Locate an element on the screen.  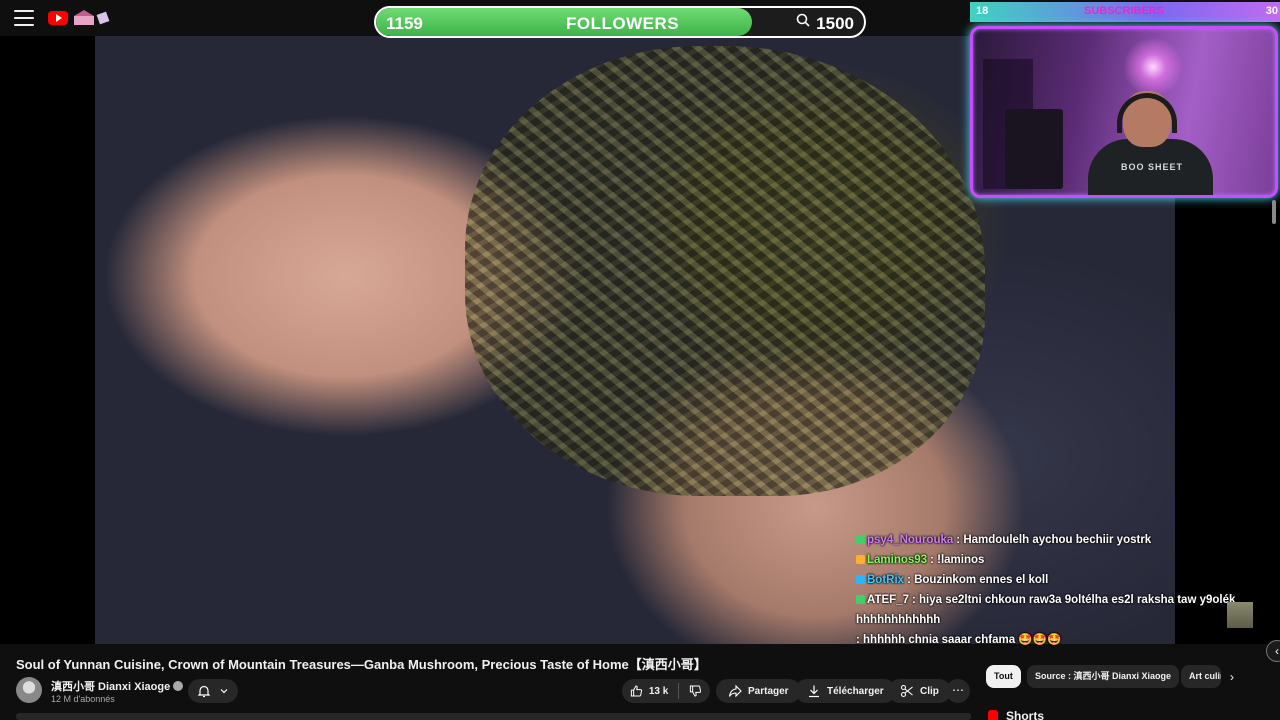
chat-text: Hamdoulelh aychou bechiir yostrk is located at coordinates (1057, 540).